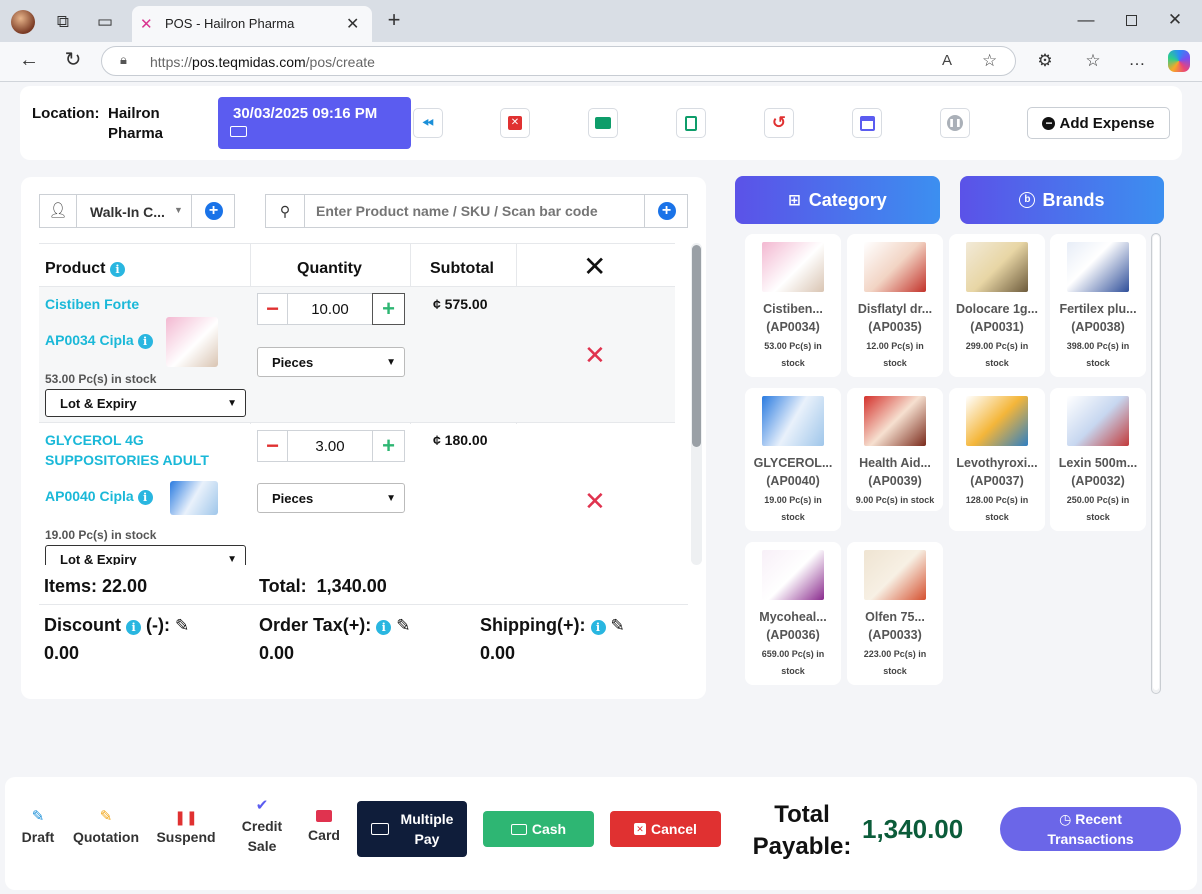  I want to click on refresh-icon: ↻, so click(73, 60).